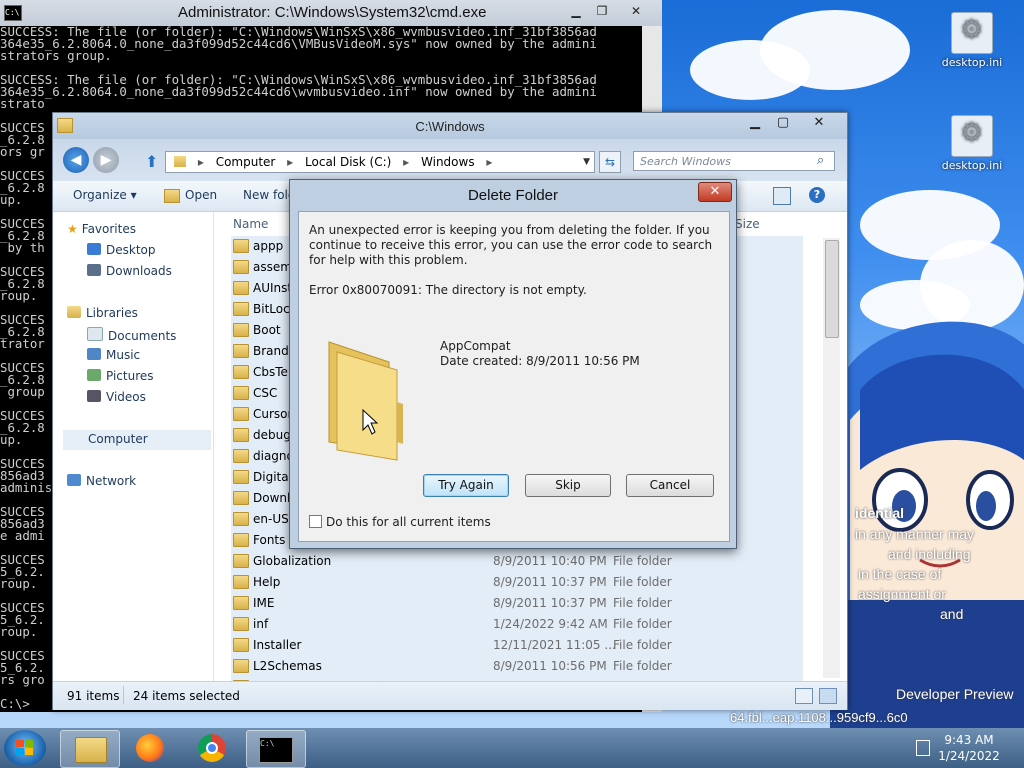 This screenshot has width=1024, height=768. I want to click on taskbar: C:\ 9:43 AM 1/24/2022, so click(512, 748).